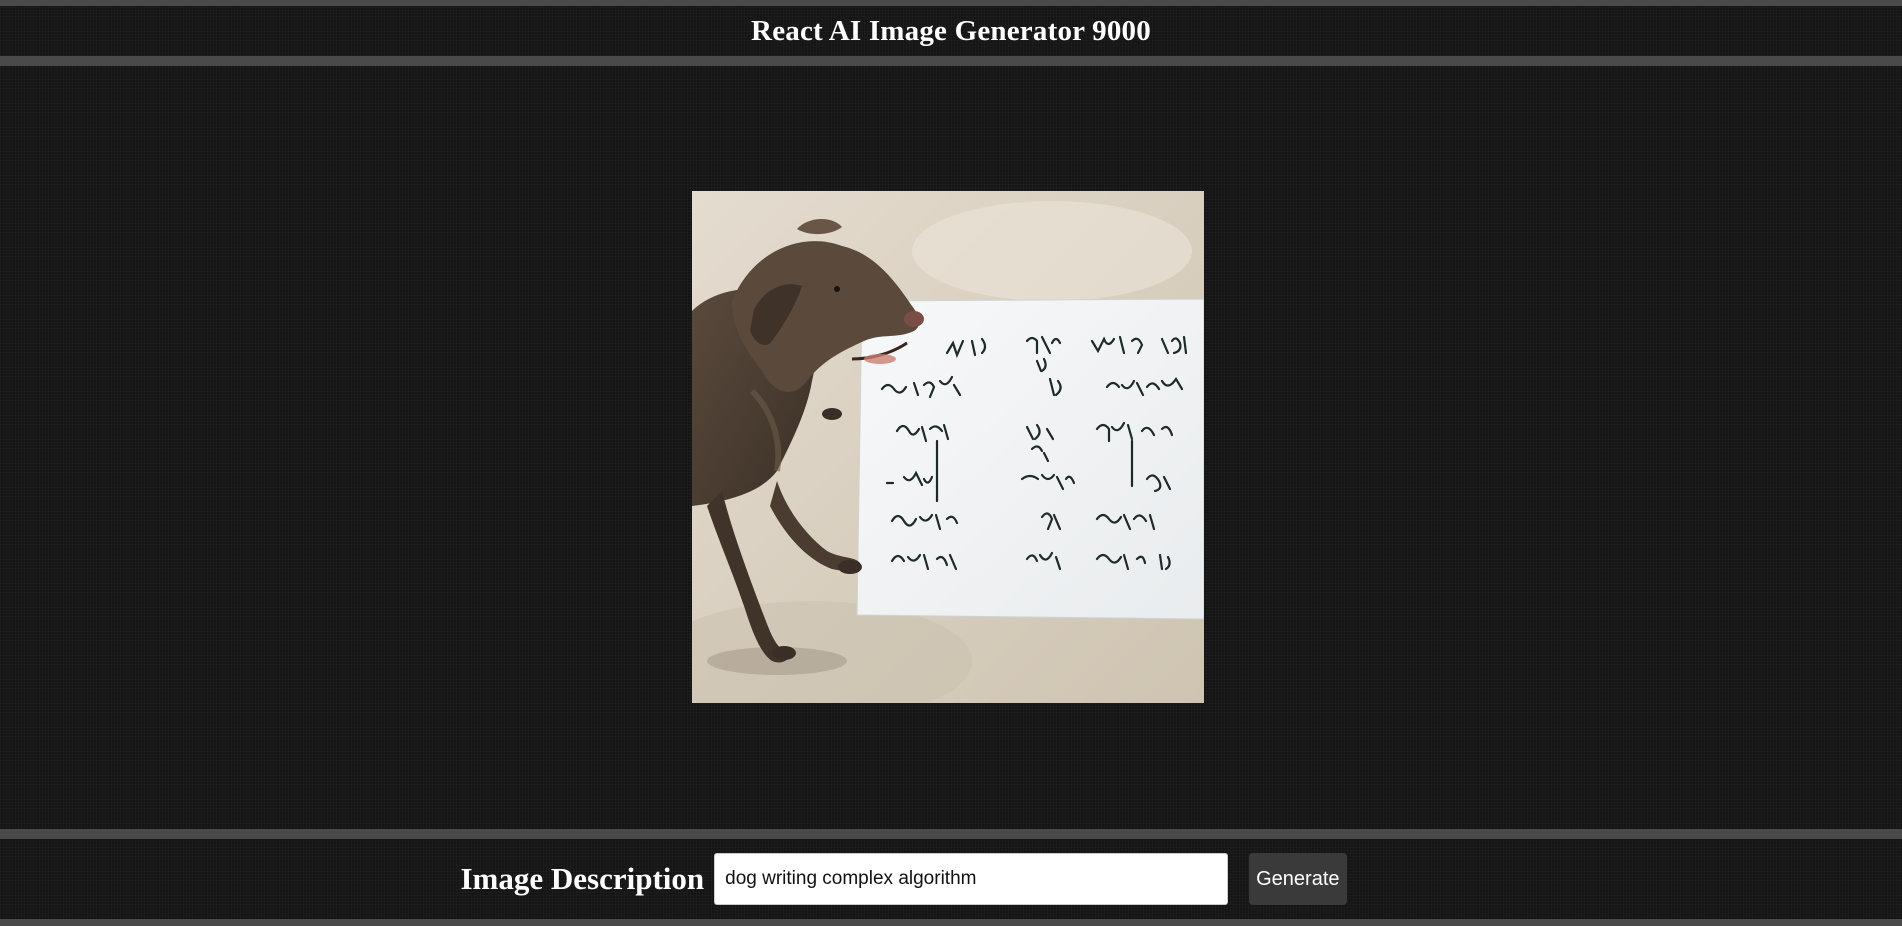 This screenshot has height=926, width=1902. I want to click on generated-image, so click(948, 447).